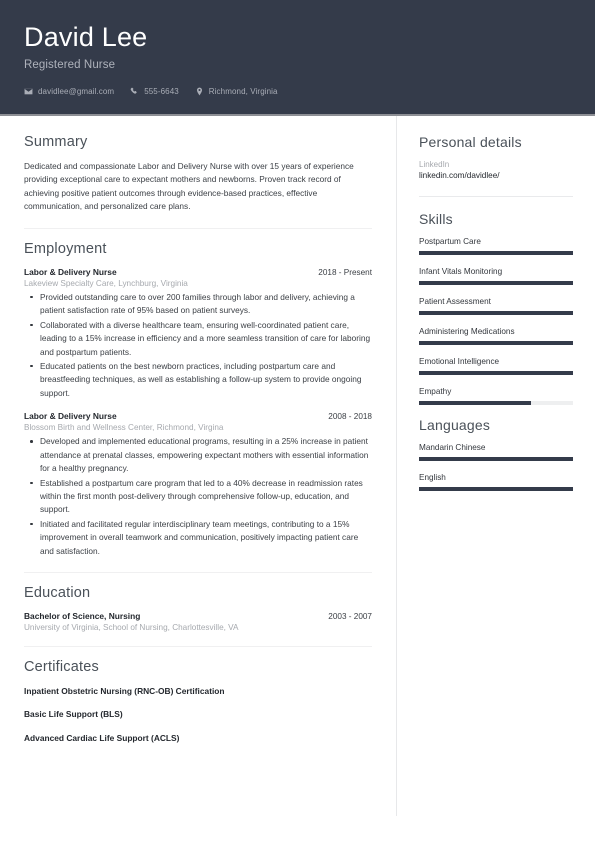  I want to click on entry-header: Bachelor of Science, Nursing 2003 - 2007, so click(198, 616).